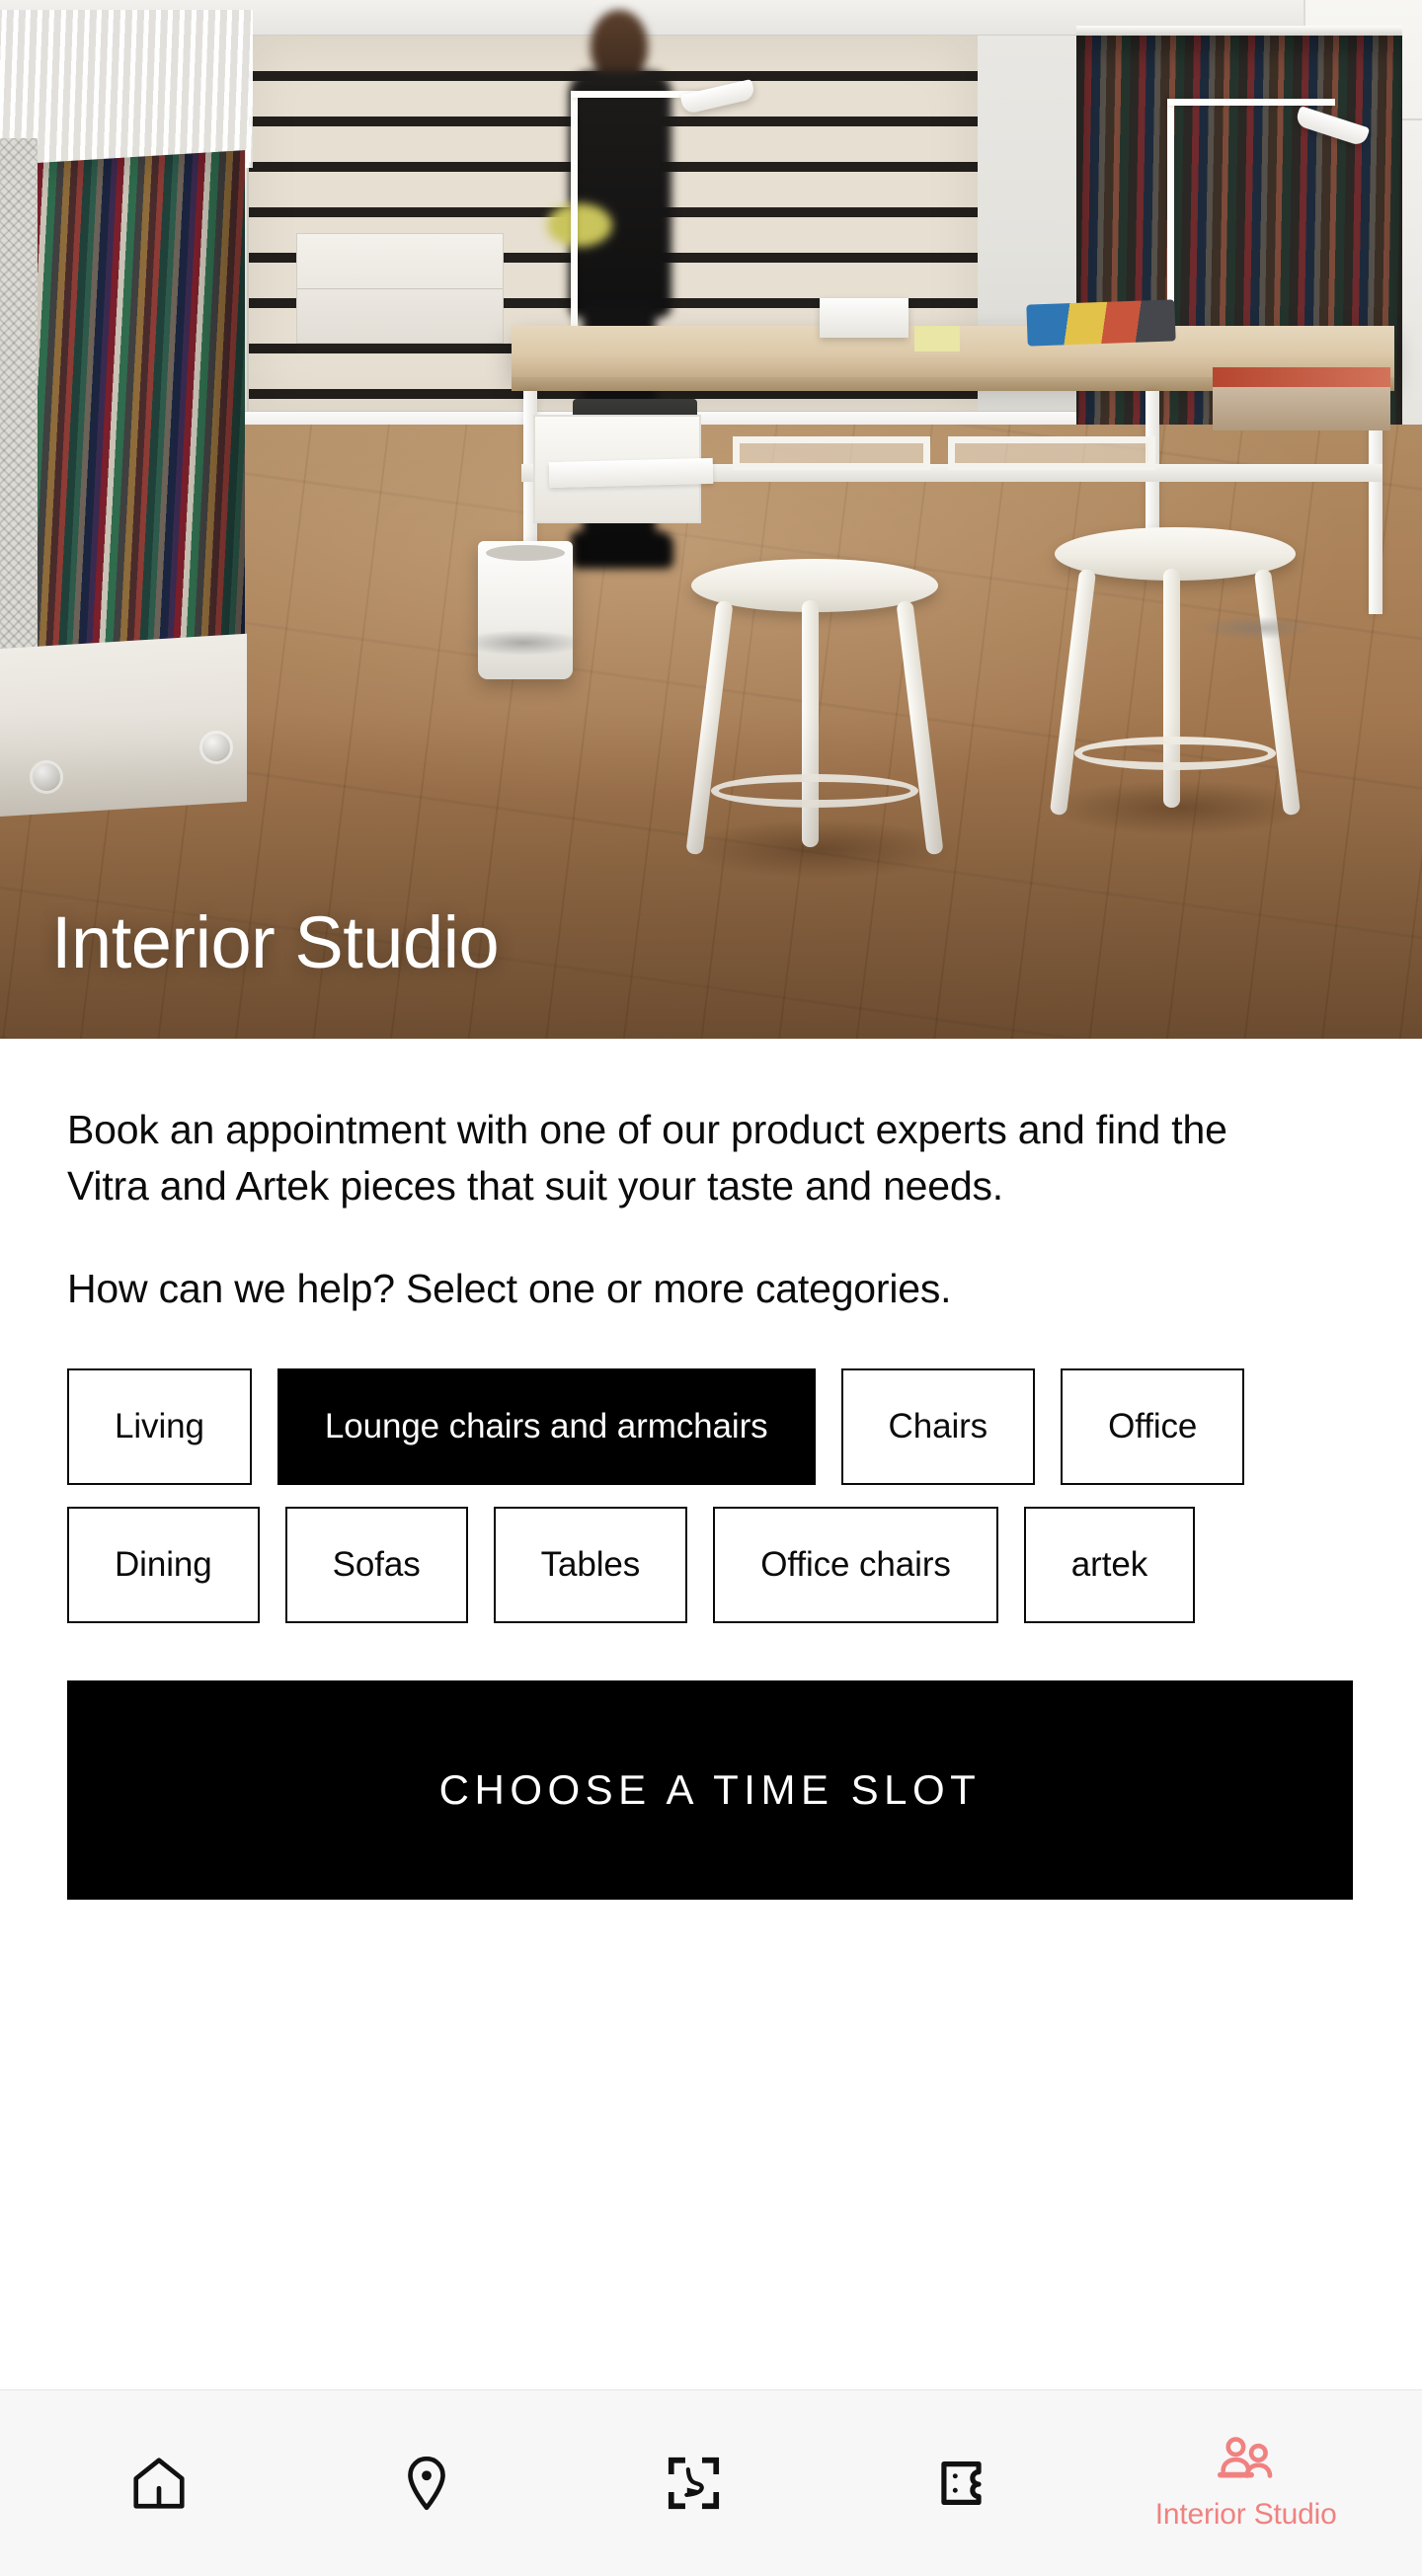 This screenshot has width=1422, height=2576. I want to click on page-title: Interior Studio, so click(276, 942).